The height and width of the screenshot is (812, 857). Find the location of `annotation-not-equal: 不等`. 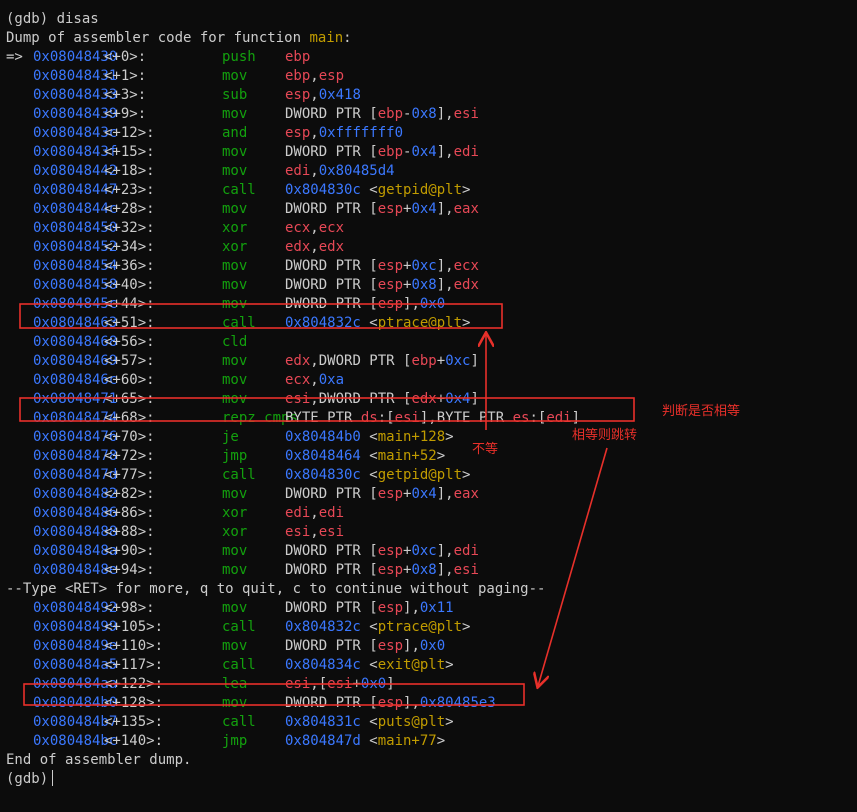

annotation-not-equal: 不等 is located at coordinates (485, 449).